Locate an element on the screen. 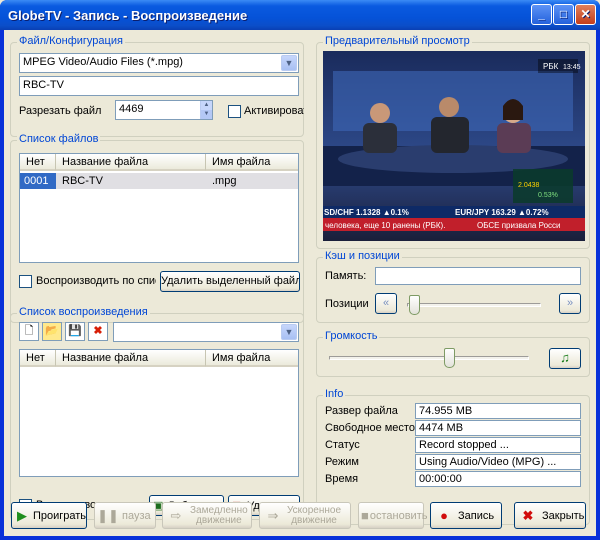 The width and height of the screenshot is (600, 540). preview-index-value: 2.0438 is located at coordinates (529, 185).